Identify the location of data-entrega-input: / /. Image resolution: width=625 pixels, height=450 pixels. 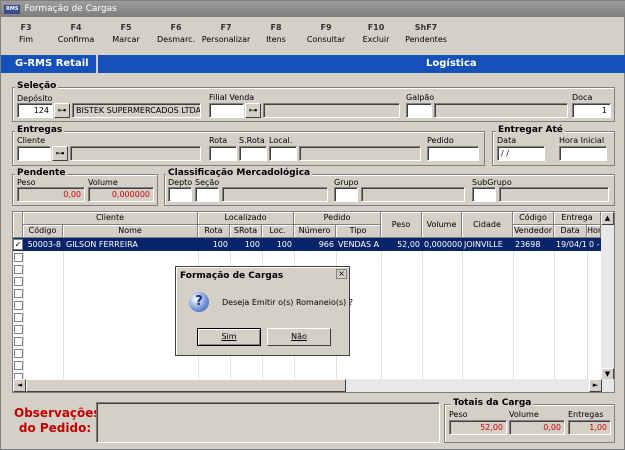
(521, 153).